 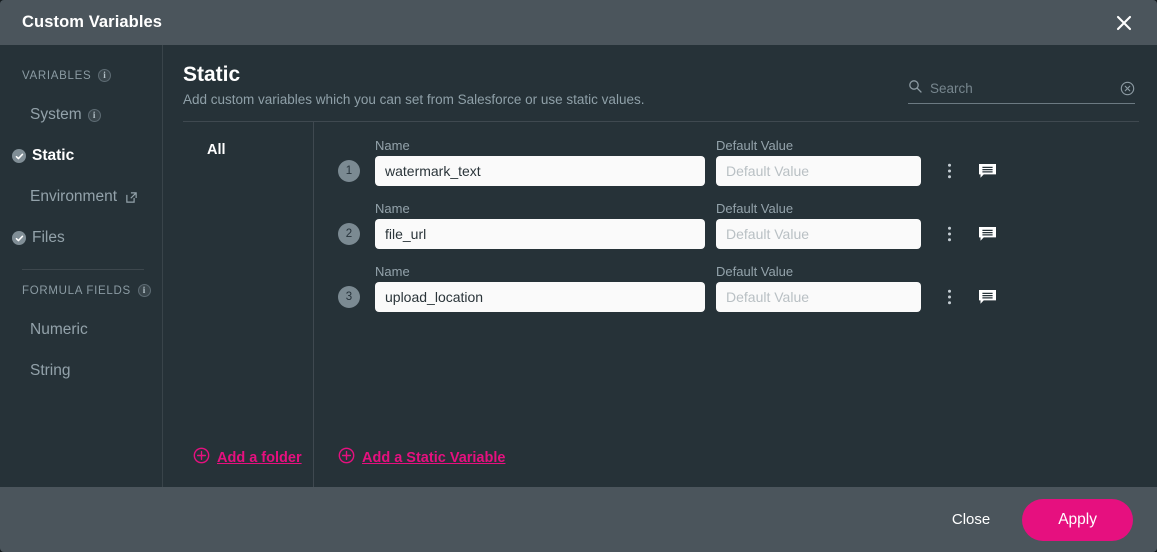 I want to click on sidebar-group-formula-fields: FORMULA FIELDS i, so click(x=81, y=290).